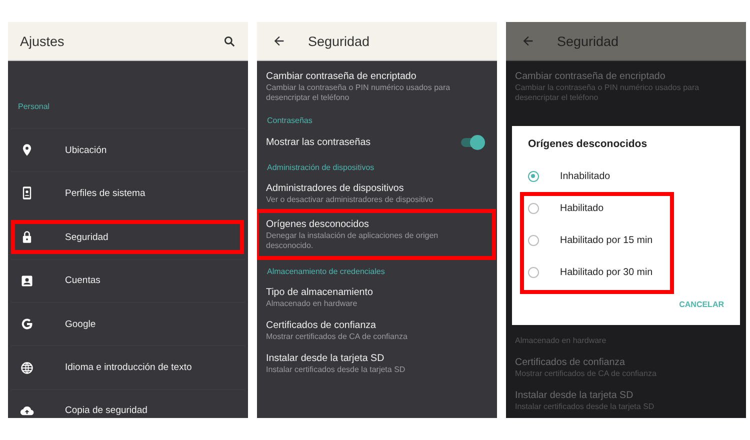  What do you see at coordinates (128, 150) in the screenshot?
I see `menu-item: Ubicación` at bounding box center [128, 150].